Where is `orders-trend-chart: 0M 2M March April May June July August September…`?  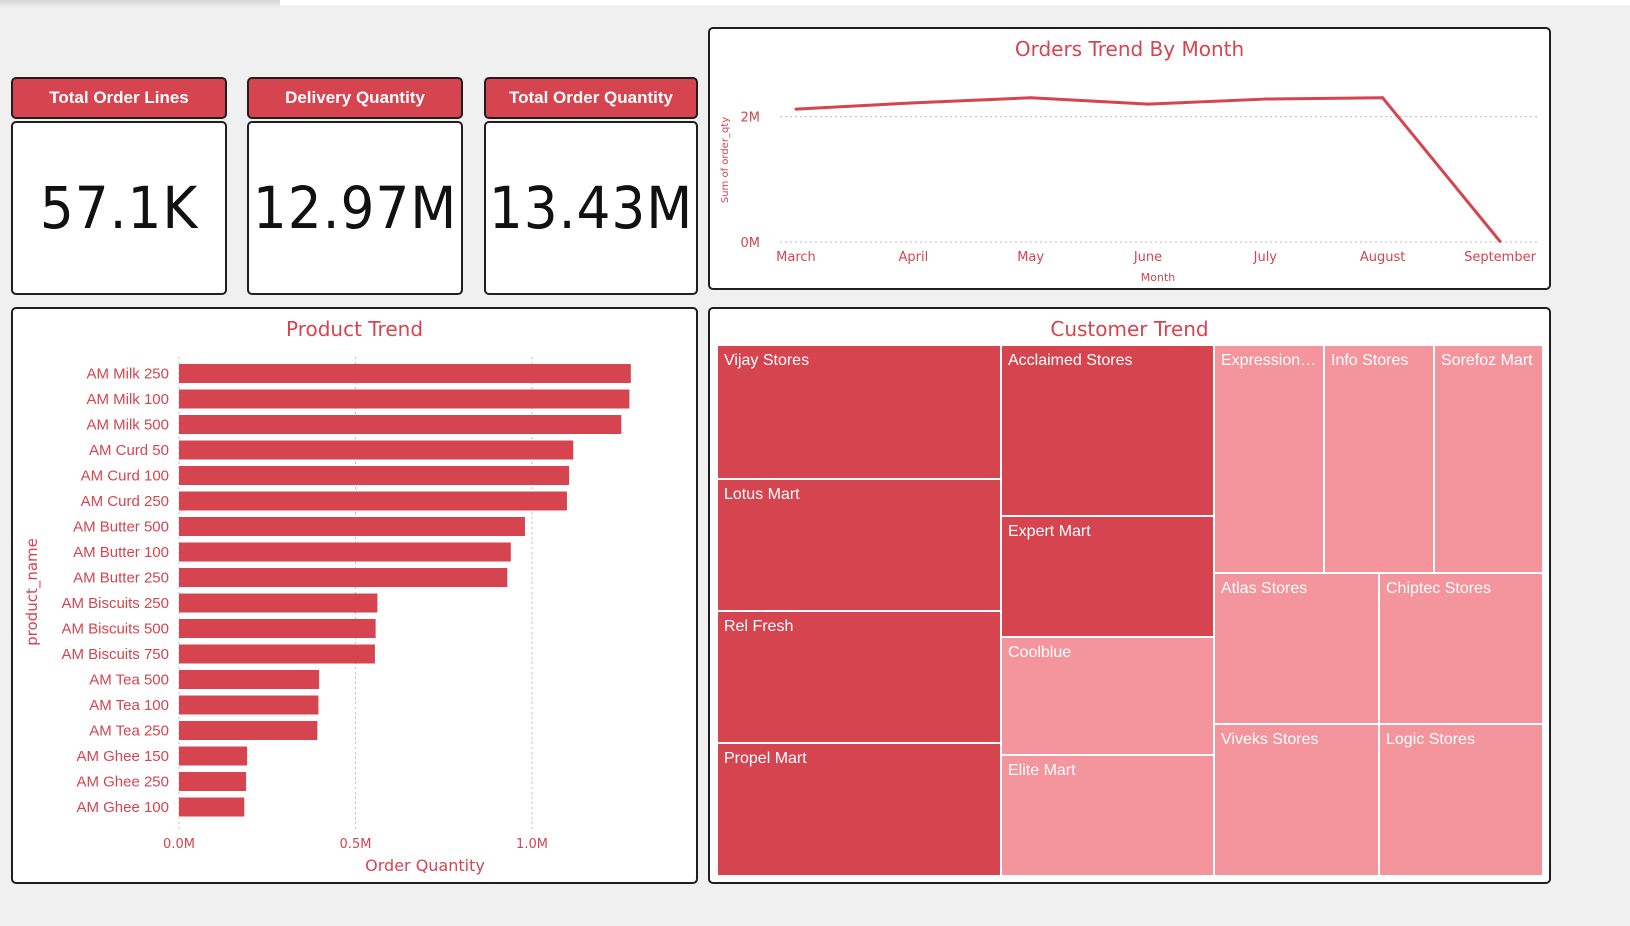
orders-trend-chart: 0M 2M March April May June July August September… is located at coordinates (1130, 190).